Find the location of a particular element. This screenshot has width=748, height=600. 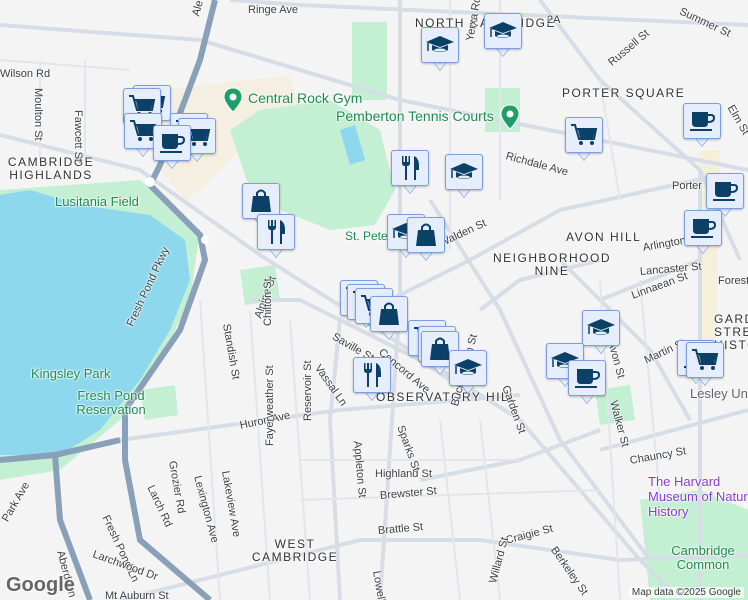

park-label: Fresh Pond Reservation is located at coordinates (111, 402).